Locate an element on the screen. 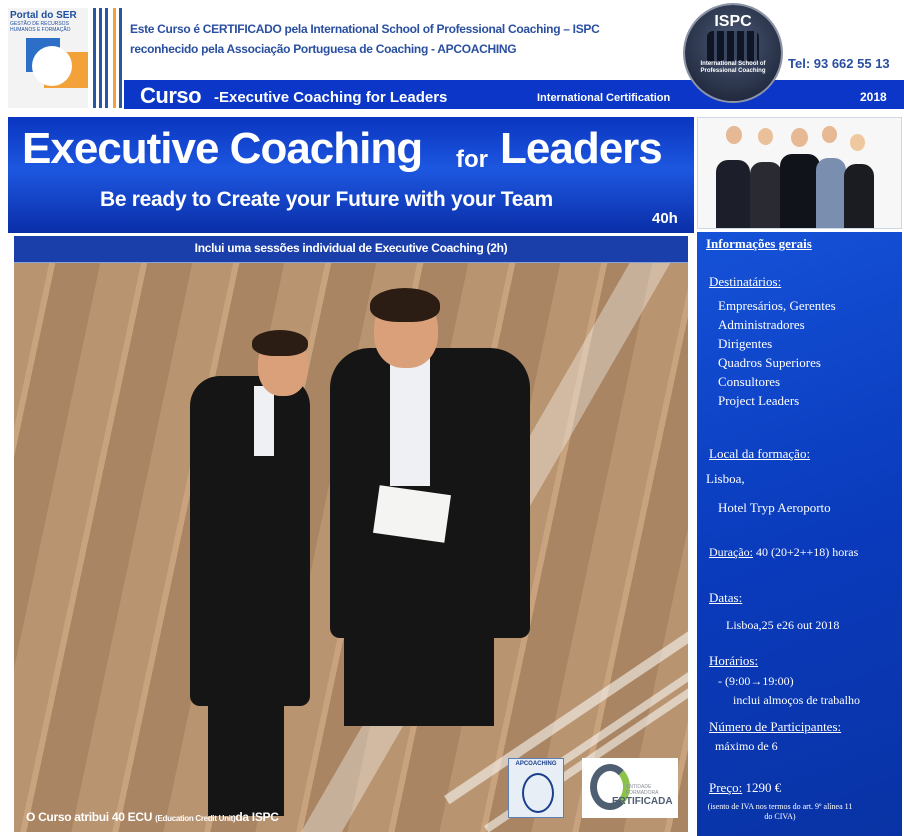 The height and width of the screenshot is (836, 904). banner-title-for: for is located at coordinates (472, 159).